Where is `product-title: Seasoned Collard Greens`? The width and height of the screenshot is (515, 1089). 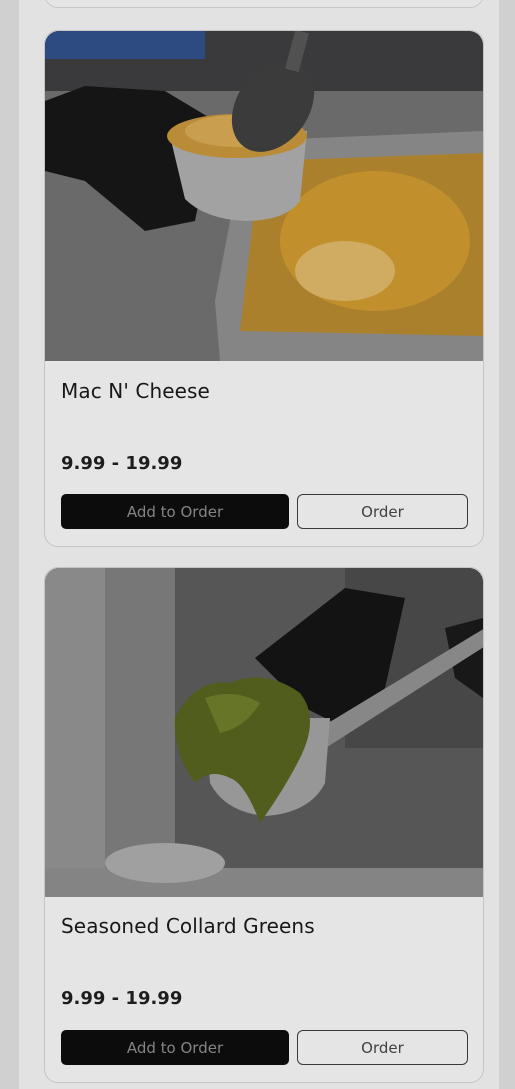 product-title: Seasoned Collard Greens is located at coordinates (188, 926).